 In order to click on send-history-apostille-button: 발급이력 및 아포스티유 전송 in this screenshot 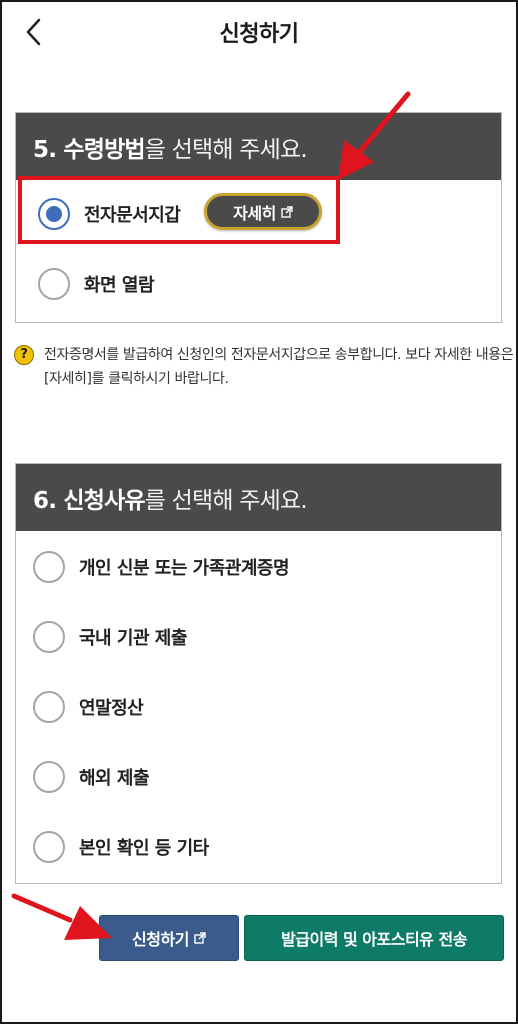, I will do `click(374, 938)`.